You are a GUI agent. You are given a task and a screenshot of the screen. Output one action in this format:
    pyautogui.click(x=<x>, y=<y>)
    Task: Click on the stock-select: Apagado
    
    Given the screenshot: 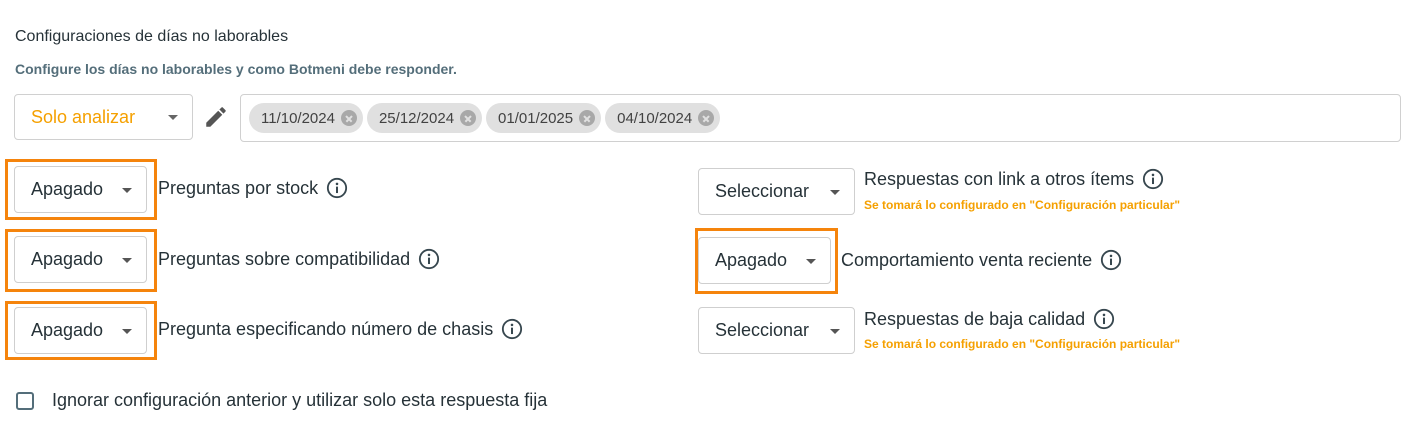 What is the action you would take?
    pyautogui.click(x=80, y=189)
    